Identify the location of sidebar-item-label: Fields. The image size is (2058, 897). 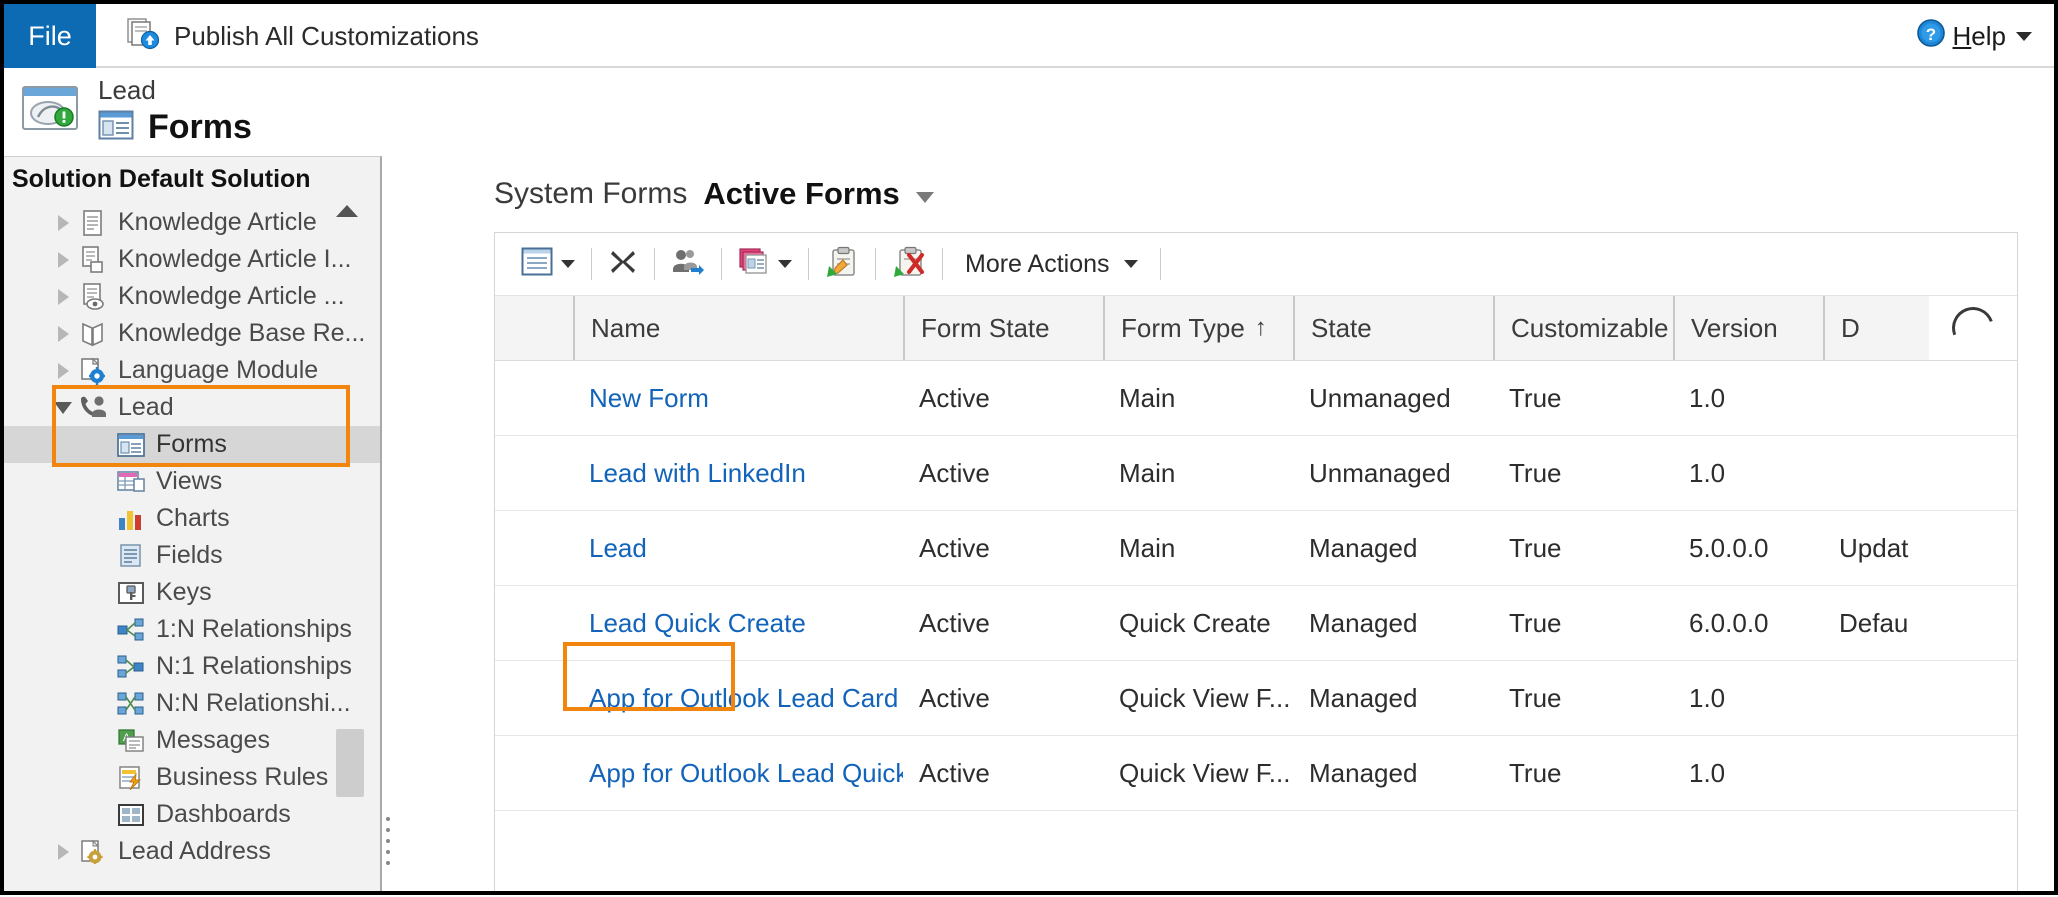
(189, 555).